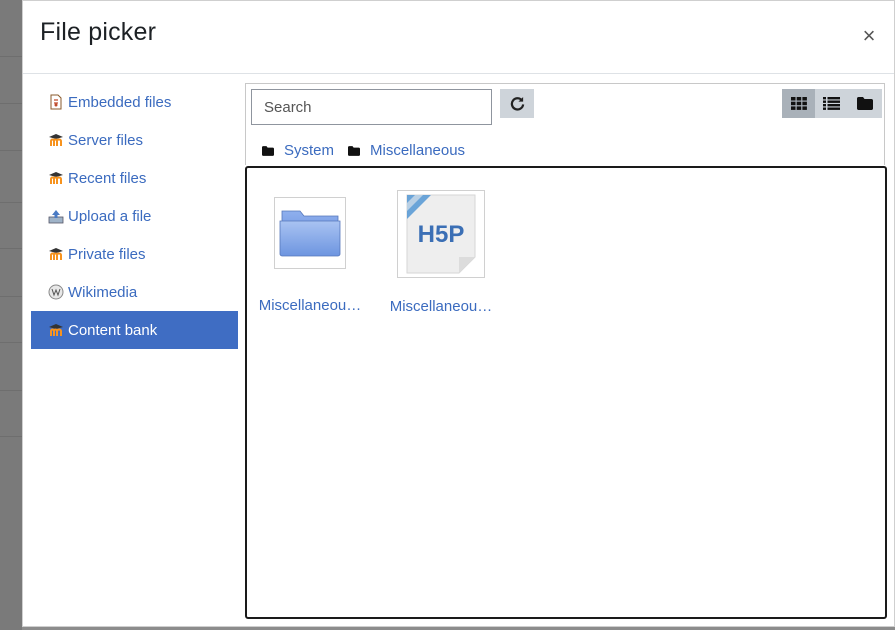 The image size is (895, 630). What do you see at coordinates (107, 254) in the screenshot?
I see `repo-label: Private files` at bounding box center [107, 254].